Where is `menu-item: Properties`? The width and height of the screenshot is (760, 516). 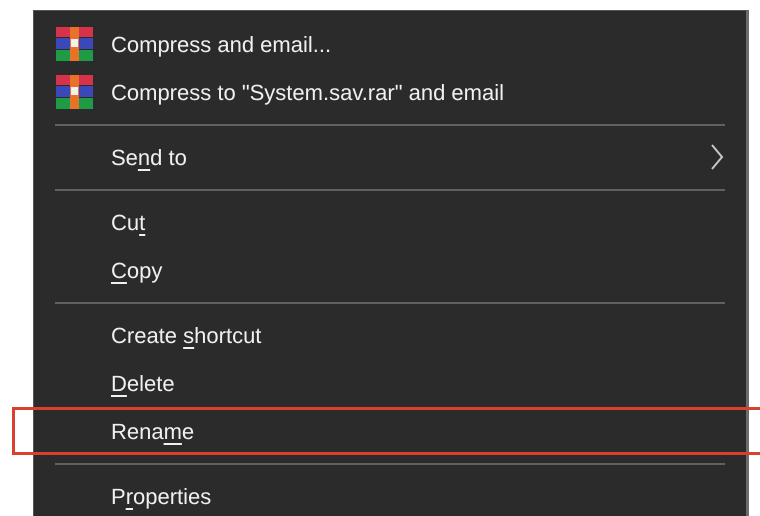
menu-item: Properties is located at coordinates (390, 494).